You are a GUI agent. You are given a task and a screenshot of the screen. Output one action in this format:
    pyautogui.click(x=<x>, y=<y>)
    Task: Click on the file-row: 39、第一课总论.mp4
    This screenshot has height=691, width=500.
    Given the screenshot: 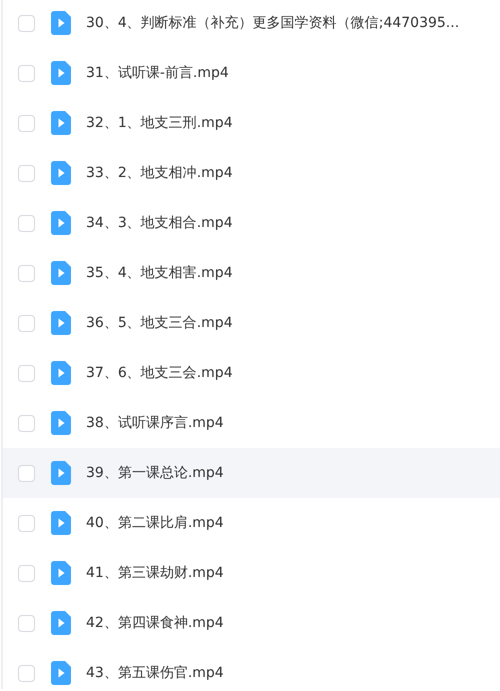 What is the action you would take?
    pyautogui.click(x=251, y=473)
    